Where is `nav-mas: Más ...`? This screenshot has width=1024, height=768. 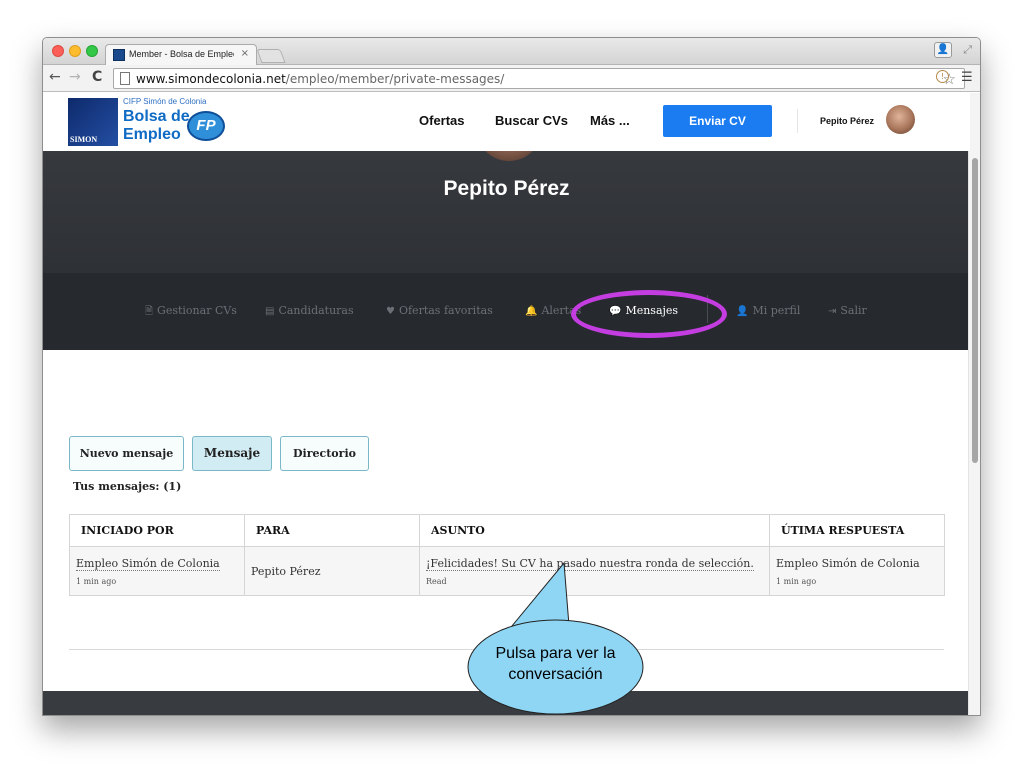
nav-mas: Más ... is located at coordinates (610, 120).